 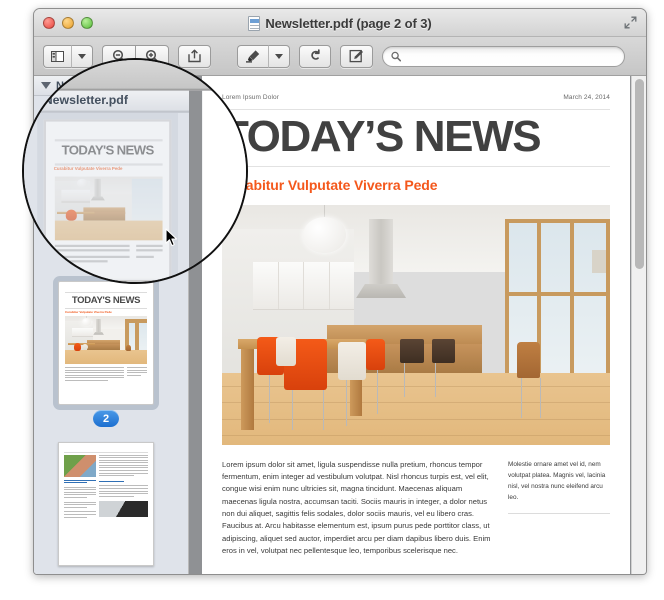 What do you see at coordinates (135, 75) in the screenshot?
I see `magnified-toolbar-edge` at bounding box center [135, 75].